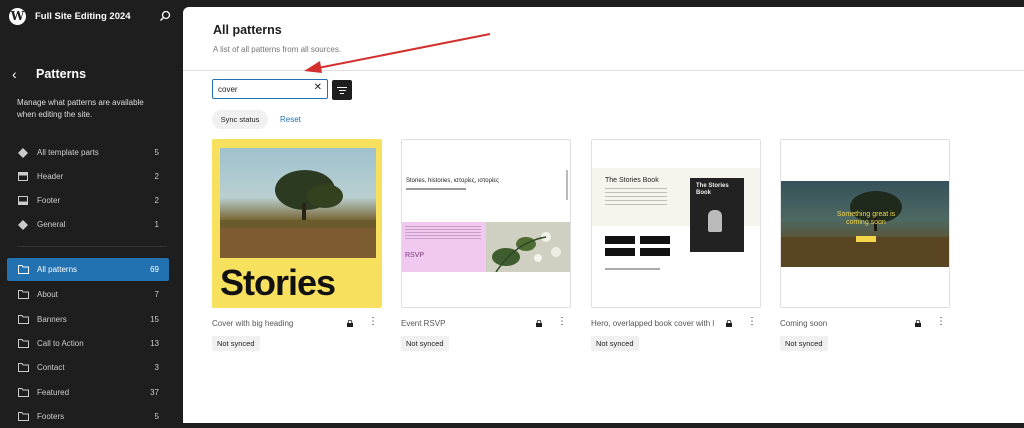 The width and height of the screenshot is (1024, 428). Describe the element at coordinates (52, 319) in the screenshot. I see `sidebar-item-label: Banners` at that location.